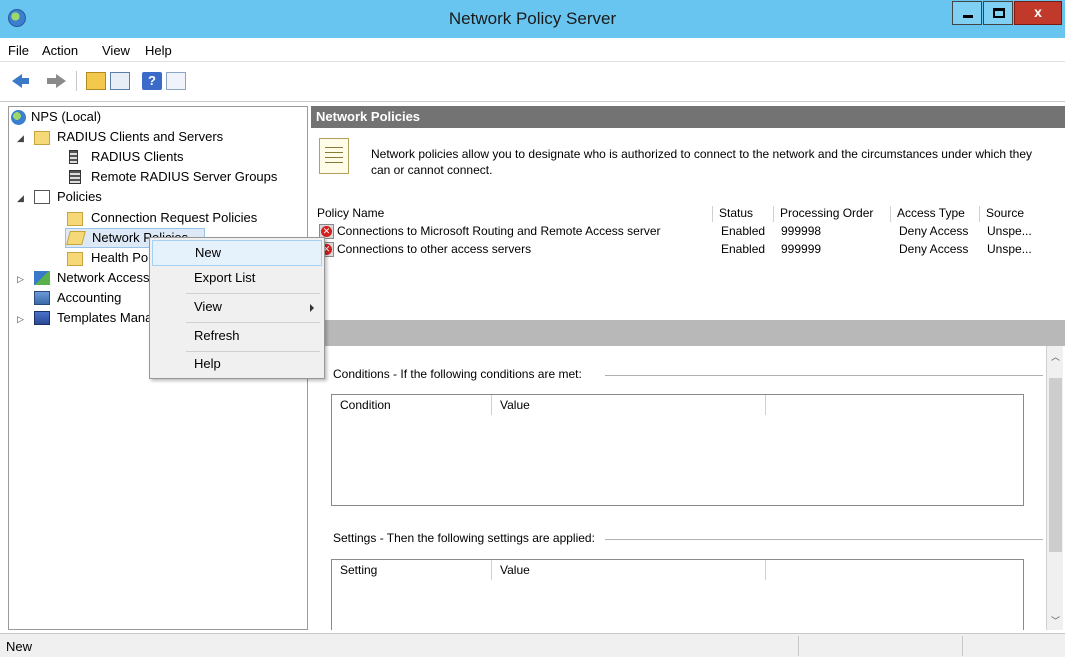 This screenshot has height=657, width=1065. I want to click on scrollbar-thumb, so click(1055, 465).